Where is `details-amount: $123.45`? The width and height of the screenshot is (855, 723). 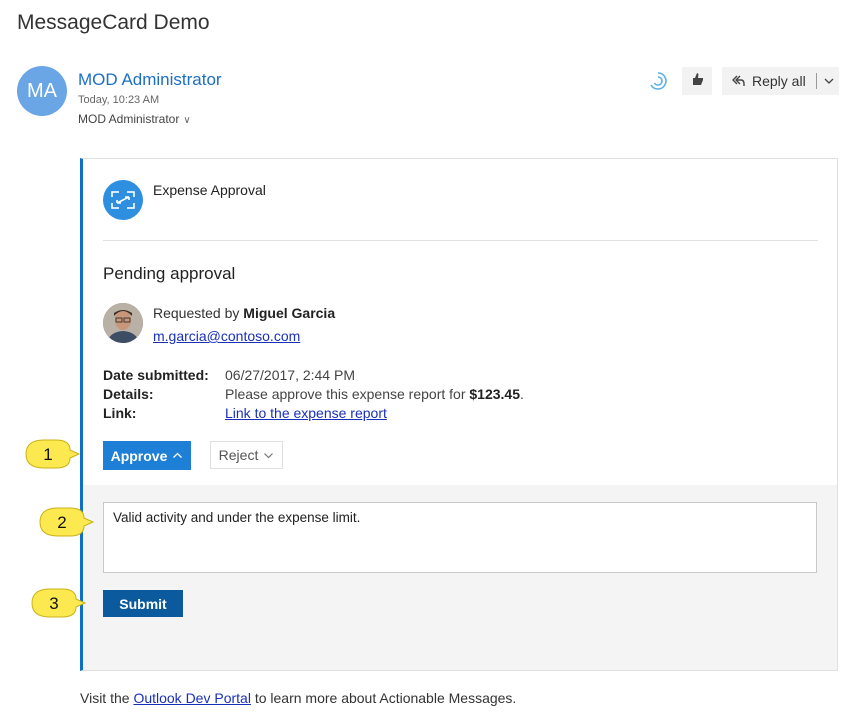
details-amount: $123.45 is located at coordinates (494, 394).